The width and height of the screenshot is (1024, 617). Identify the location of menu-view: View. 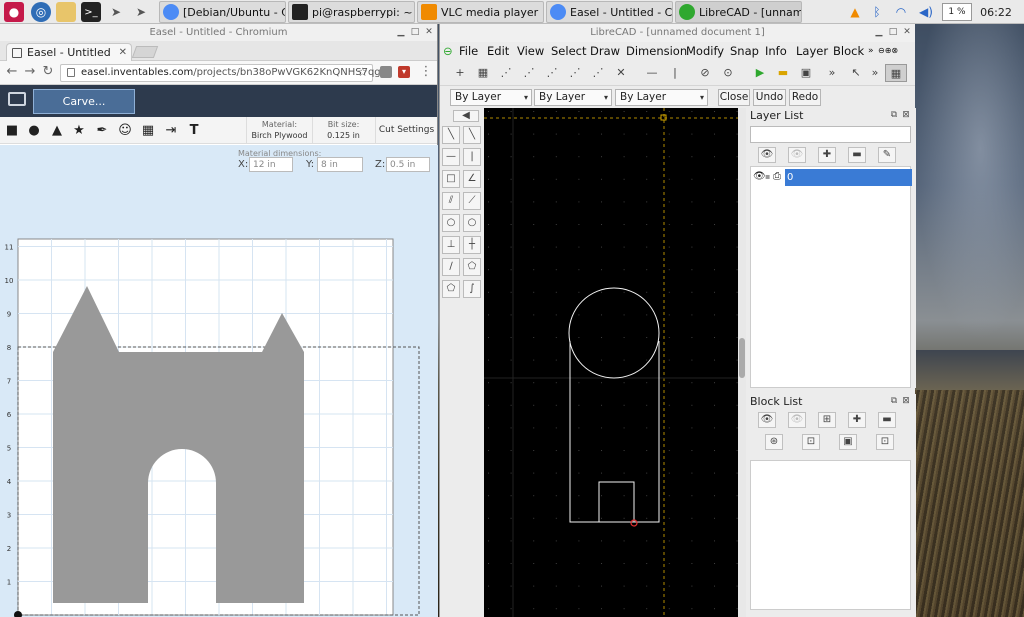
(530, 51).